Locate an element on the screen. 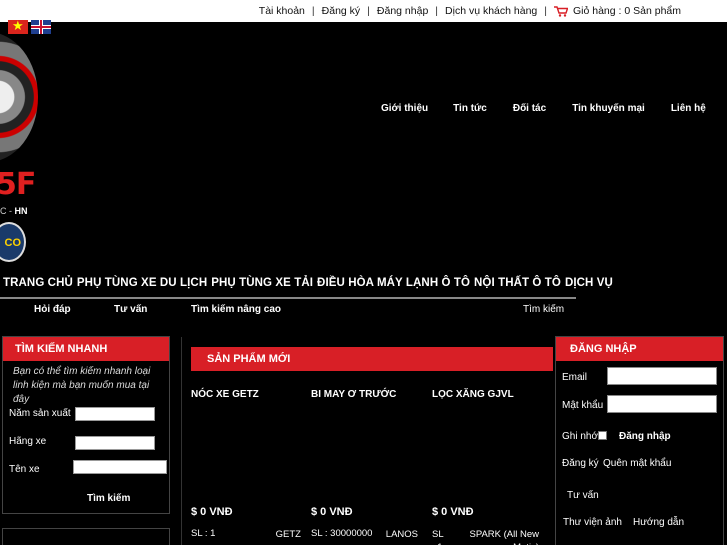 The width and height of the screenshot is (727, 545). login-title: ĐĂNG NHẬP is located at coordinates (639, 349).